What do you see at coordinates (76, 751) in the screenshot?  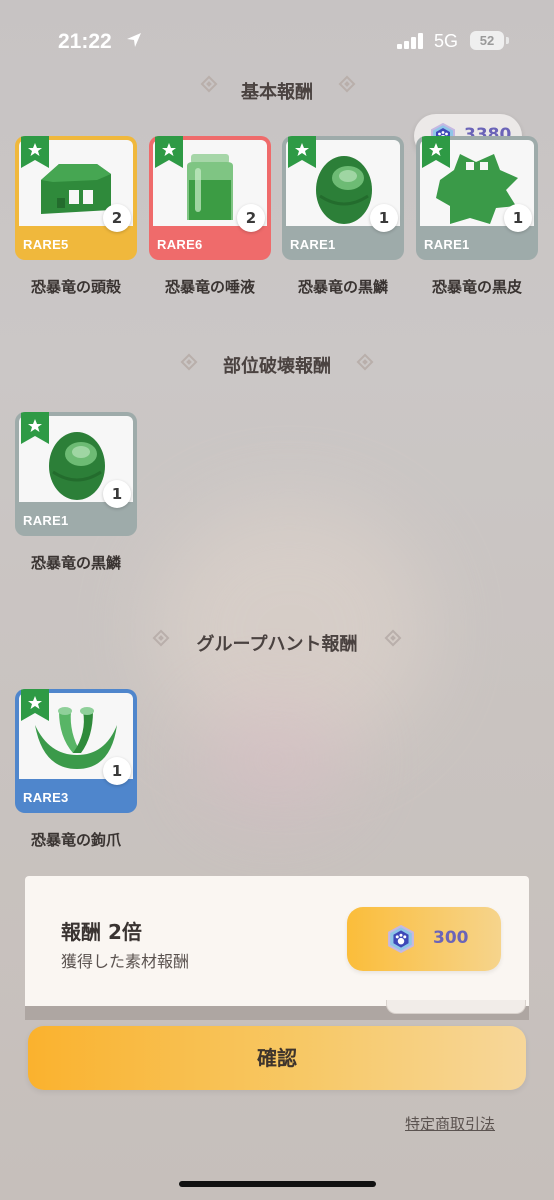 I see `reward-card: 1 RARE3` at bounding box center [76, 751].